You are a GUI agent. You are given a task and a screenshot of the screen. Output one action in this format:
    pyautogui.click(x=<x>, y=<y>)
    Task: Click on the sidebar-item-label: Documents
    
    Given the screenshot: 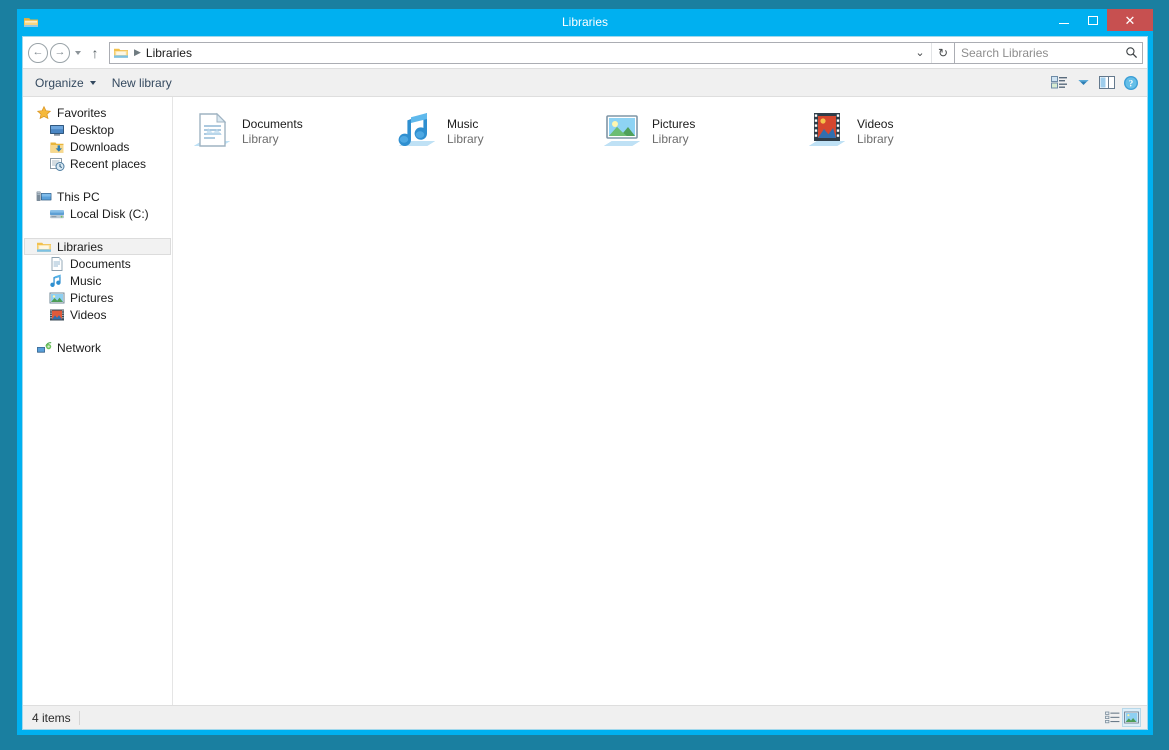 What is the action you would take?
    pyautogui.click(x=100, y=263)
    